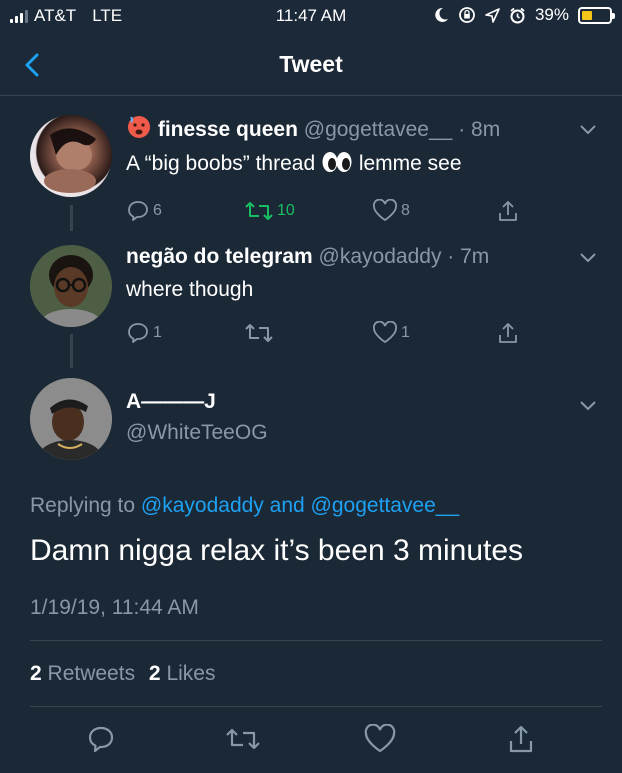 Image resolution: width=622 pixels, height=773 pixels. Describe the element at coordinates (221, 163) in the screenshot. I see `reply-text-part: A “big boobs” thread` at that location.